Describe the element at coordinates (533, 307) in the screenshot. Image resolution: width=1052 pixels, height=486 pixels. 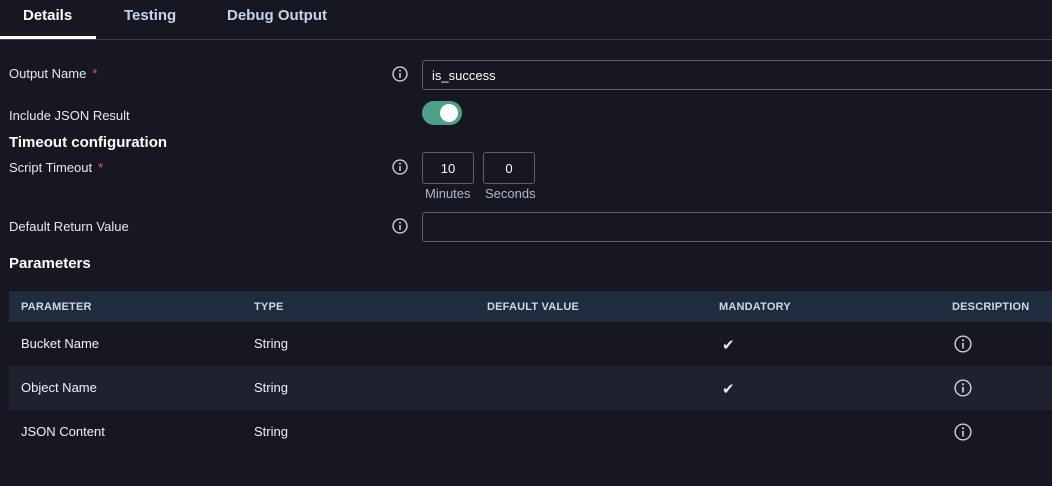
I see `column-header-default-value: DEFAULT VALUE` at that location.